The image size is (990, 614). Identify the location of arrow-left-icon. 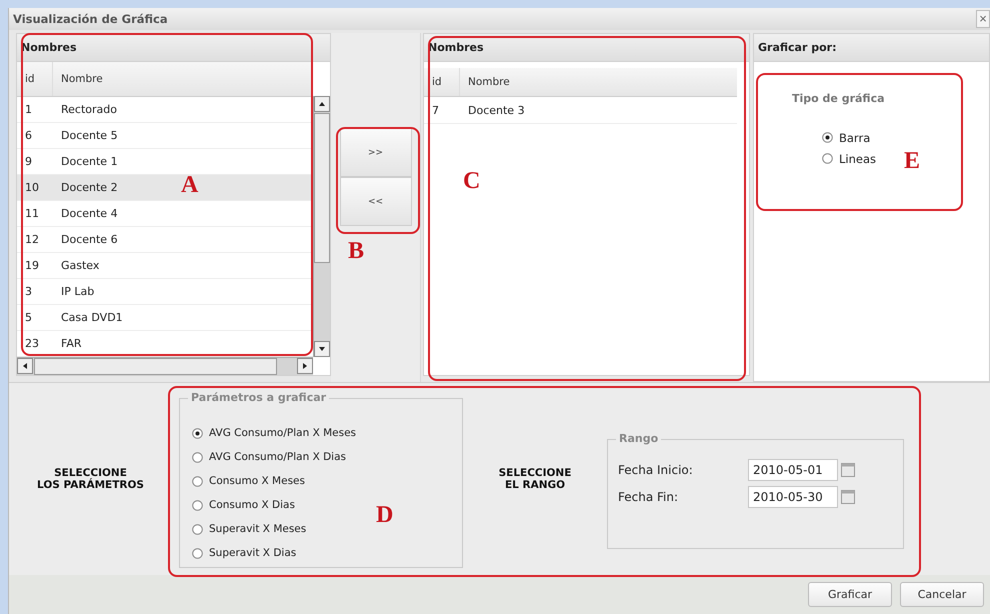
(25, 366).